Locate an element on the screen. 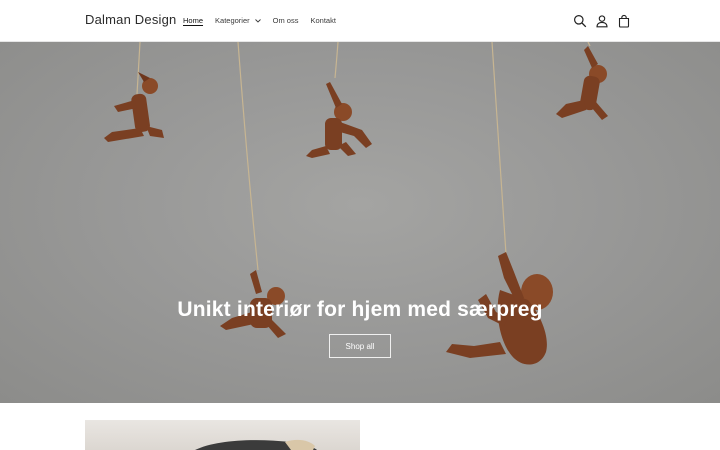 The height and width of the screenshot is (450, 720). chevron-down-icon is located at coordinates (257, 20).